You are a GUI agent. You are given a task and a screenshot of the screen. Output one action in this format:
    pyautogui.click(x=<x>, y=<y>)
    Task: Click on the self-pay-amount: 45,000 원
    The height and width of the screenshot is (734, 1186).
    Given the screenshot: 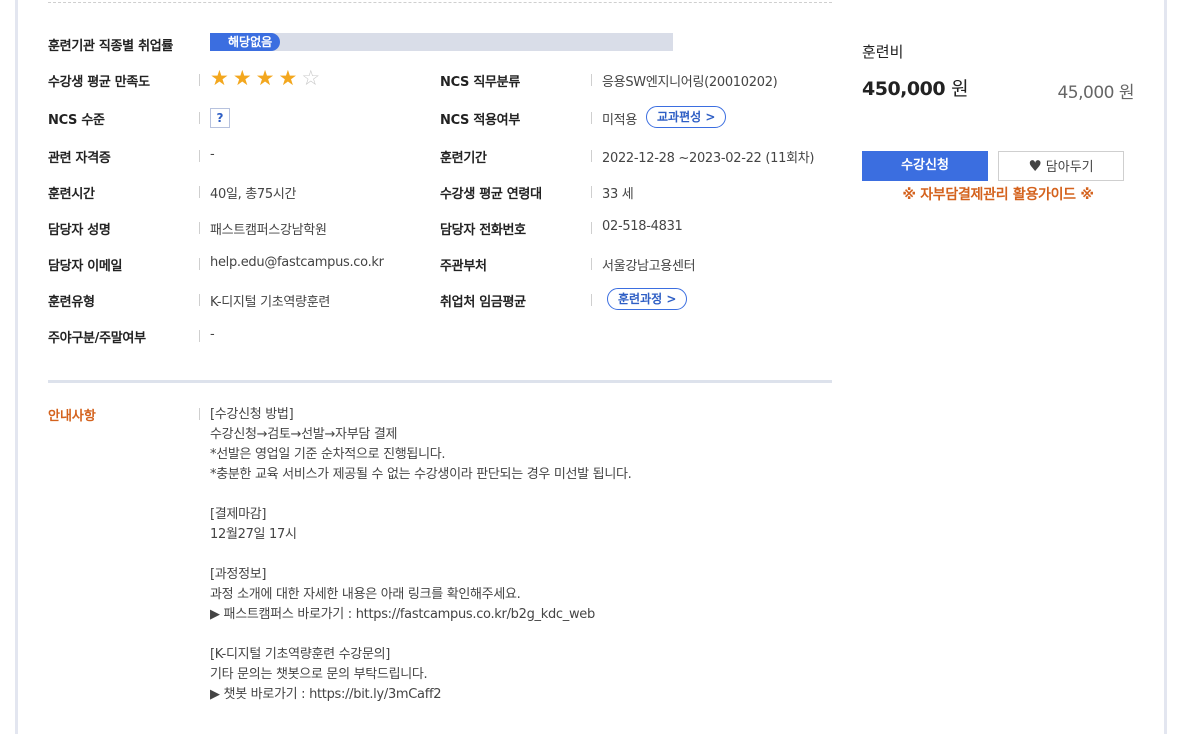 What is the action you would take?
    pyautogui.click(x=1095, y=93)
    